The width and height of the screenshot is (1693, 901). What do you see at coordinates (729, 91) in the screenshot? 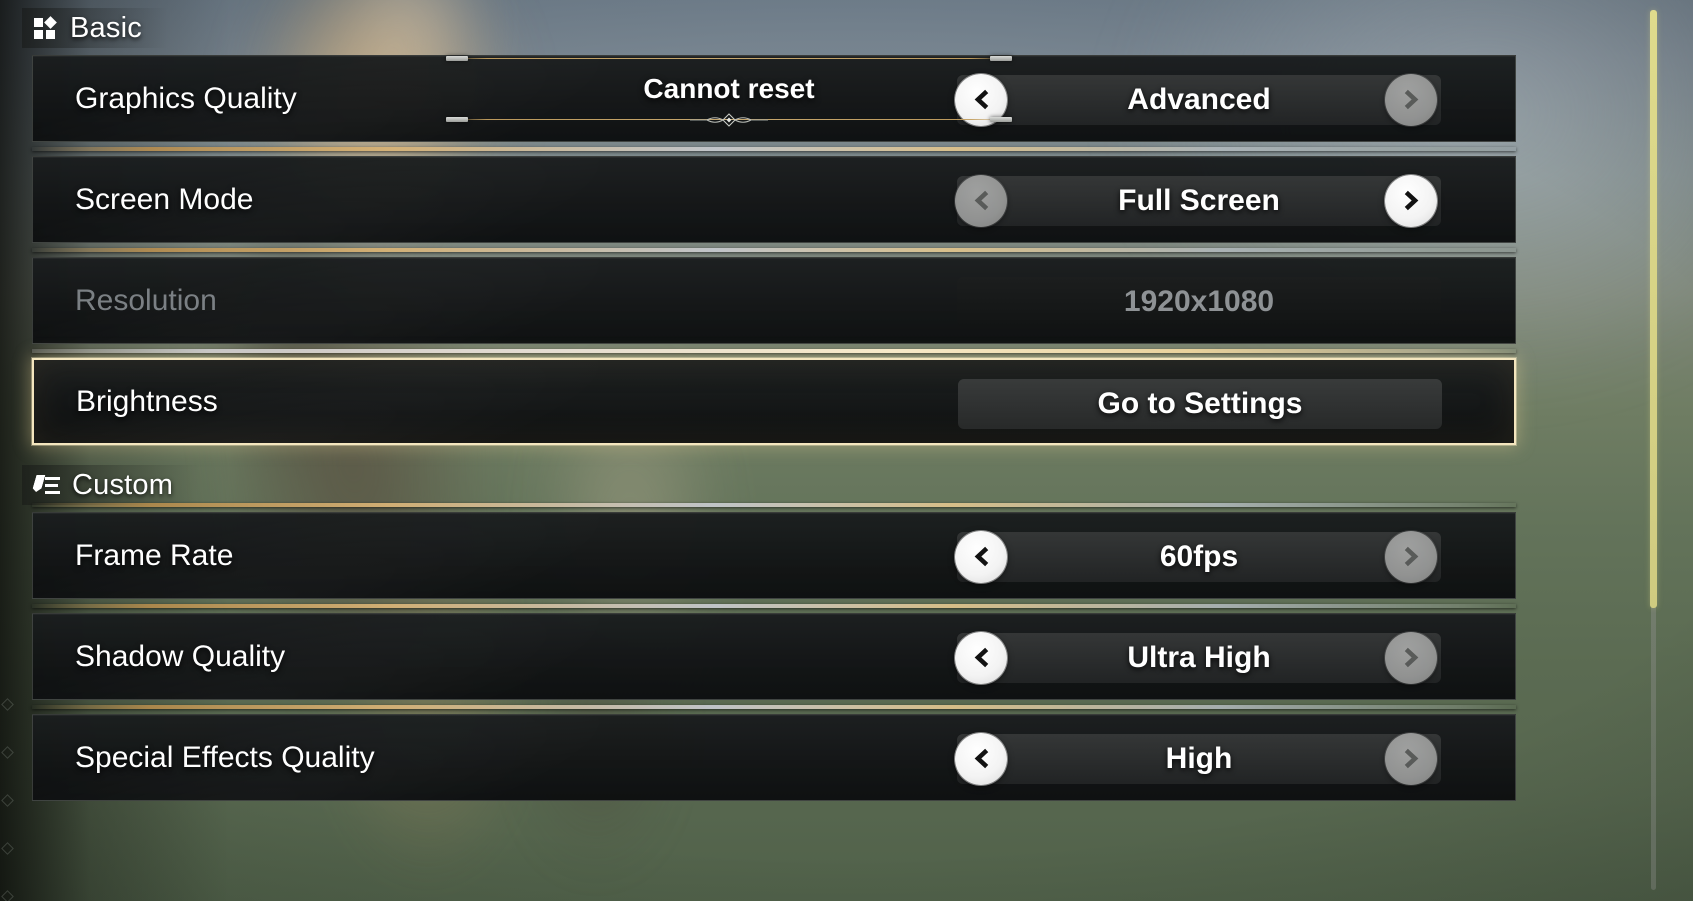
I see `cannot-reset-tooltip: Cannot reset` at bounding box center [729, 91].